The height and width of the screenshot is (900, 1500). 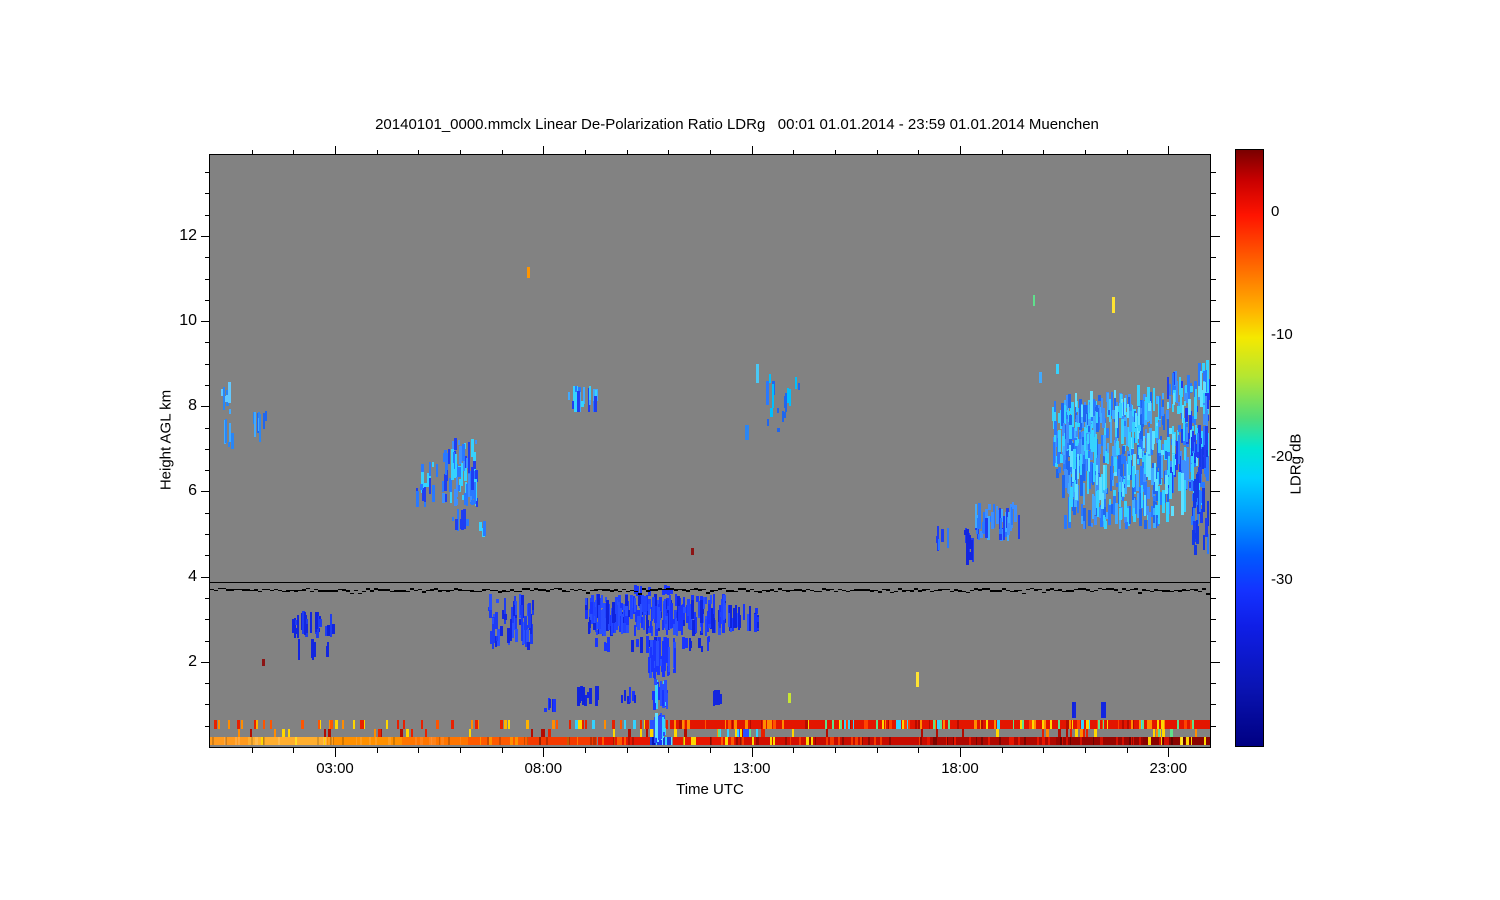 I want to click on x-tick-label: 08:00, so click(x=543, y=768).